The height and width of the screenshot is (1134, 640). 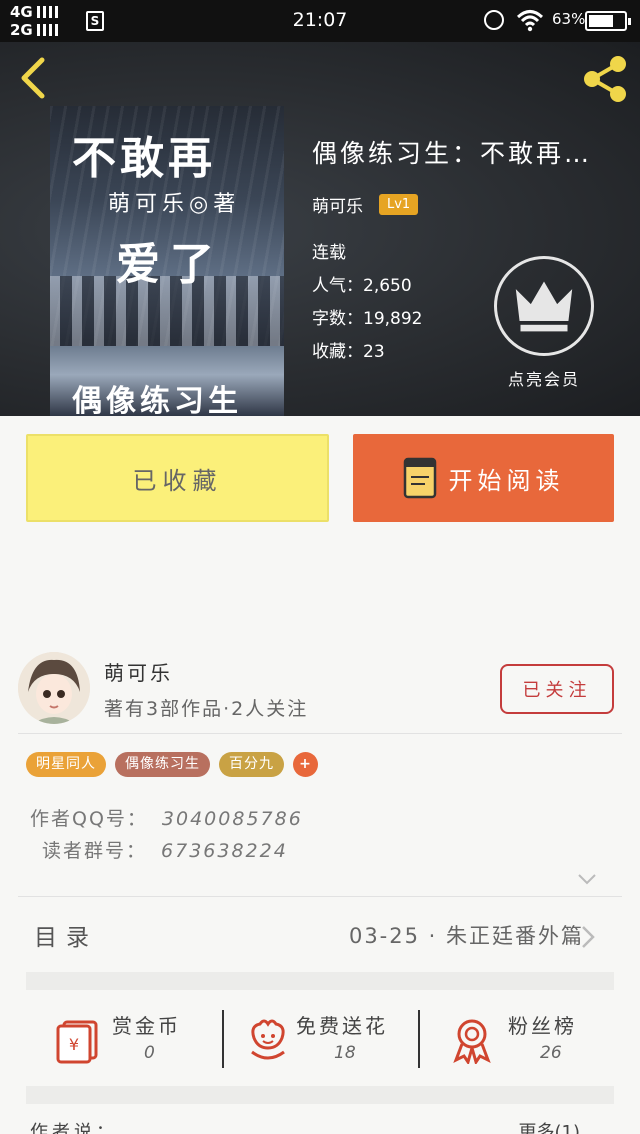 I want to click on author-qq-value: 3040085786, so click(x=232, y=819).